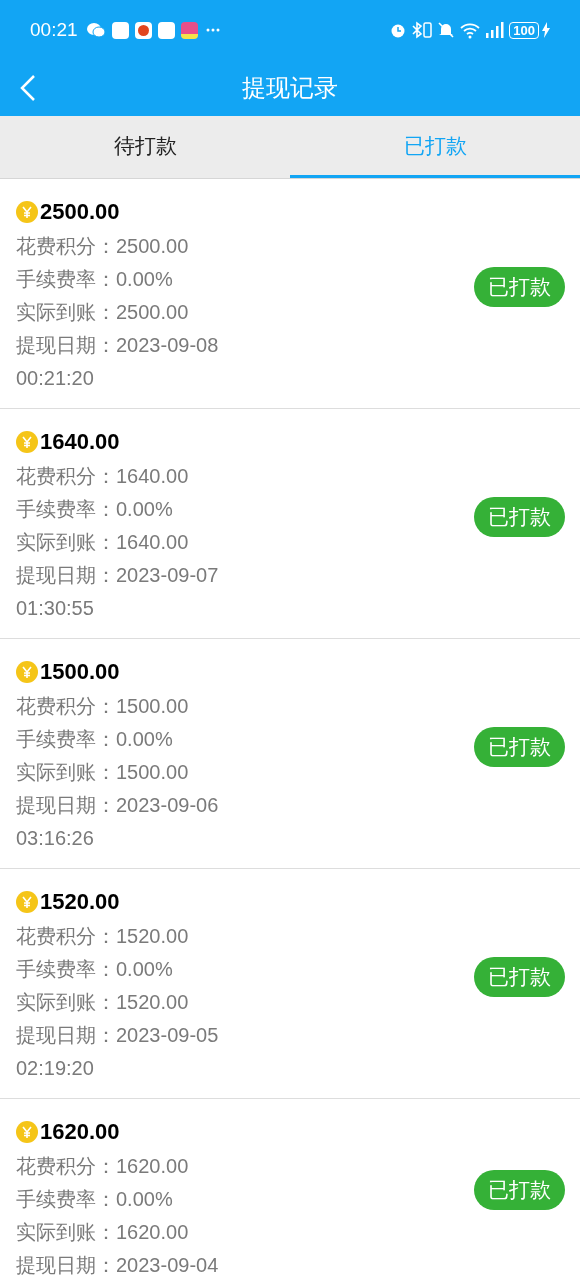 The height and width of the screenshot is (1279, 580). What do you see at coordinates (141, 592) in the screenshot?
I see `record-field: 提现日期：2023-09-07 01:30:55` at bounding box center [141, 592].